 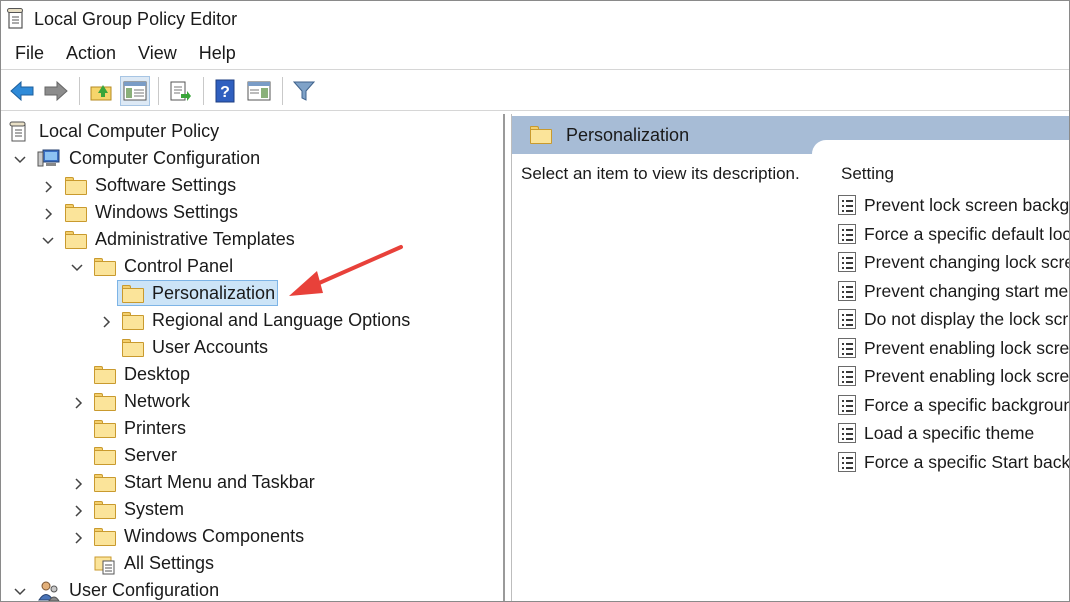 I want to click on tree-label: Local Computer Policy, so click(x=129, y=131).